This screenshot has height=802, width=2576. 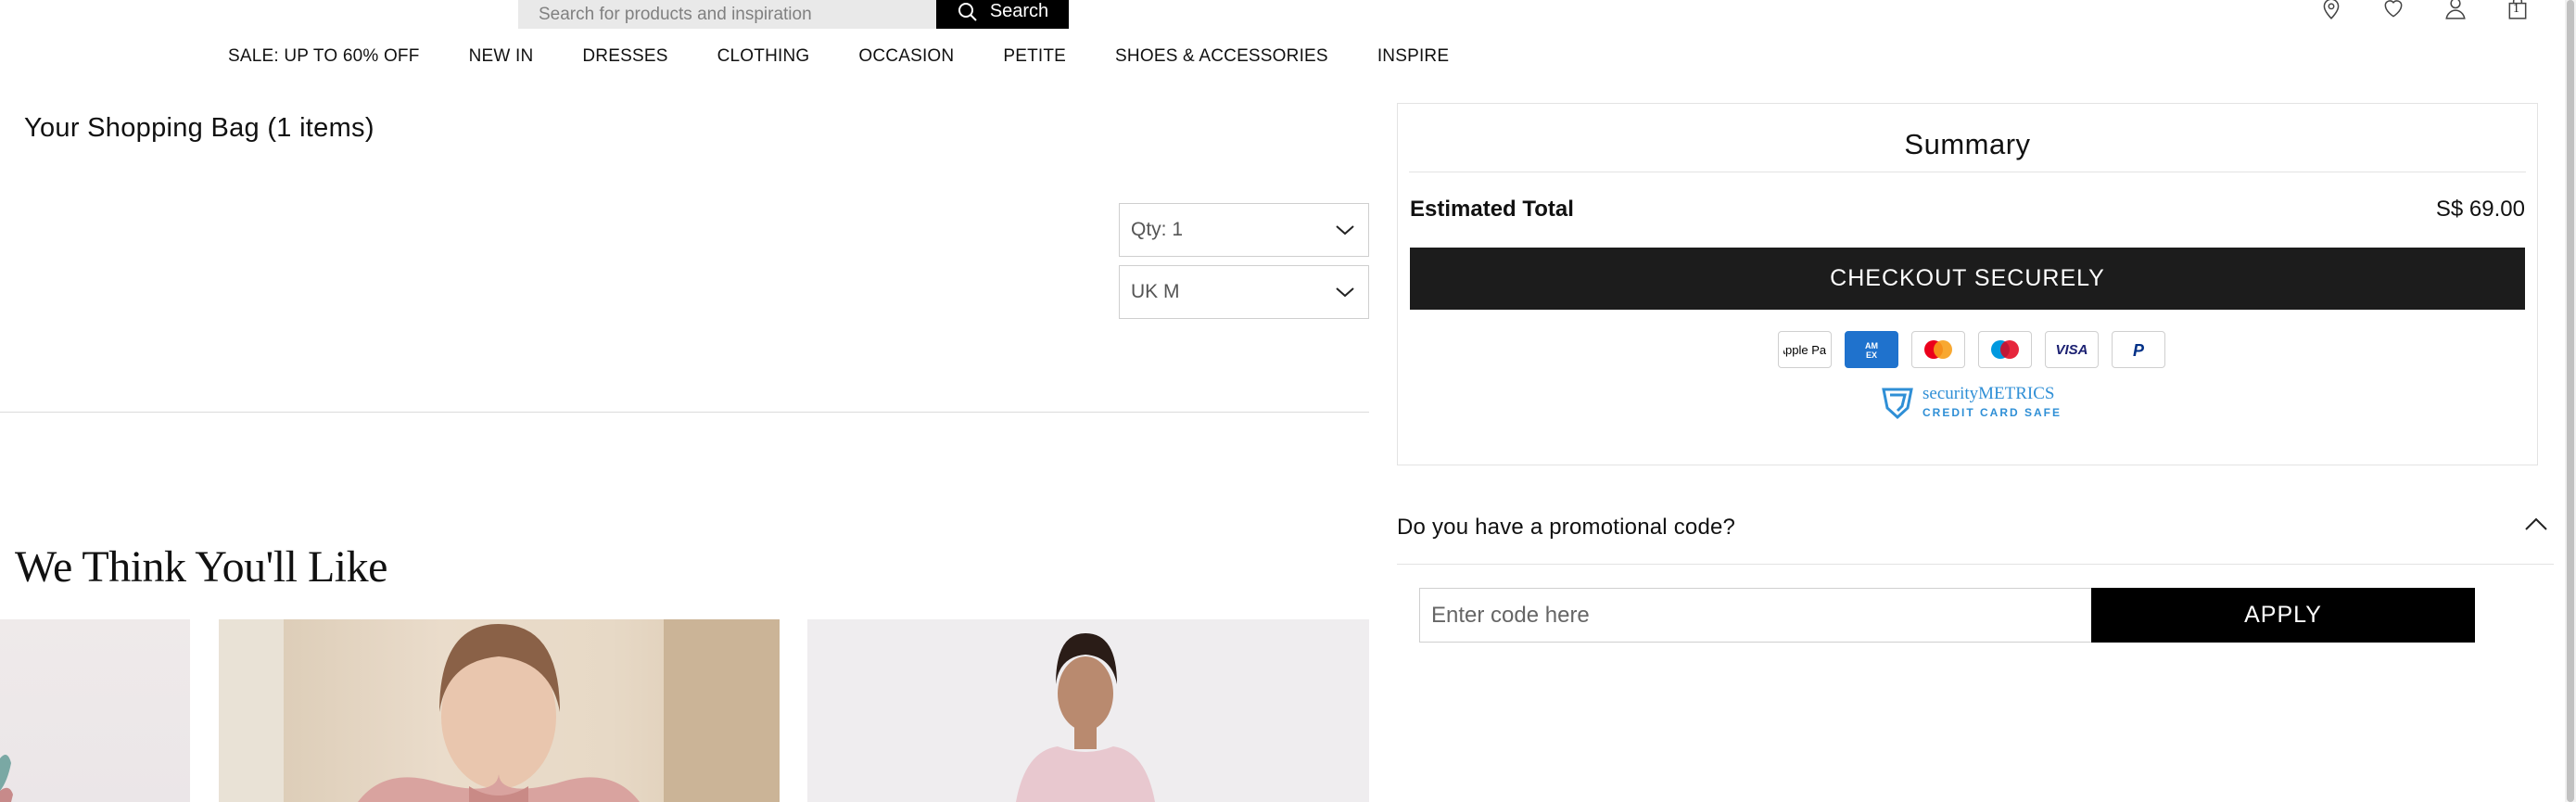 I want to click on wishlist-button, so click(x=2393, y=11).